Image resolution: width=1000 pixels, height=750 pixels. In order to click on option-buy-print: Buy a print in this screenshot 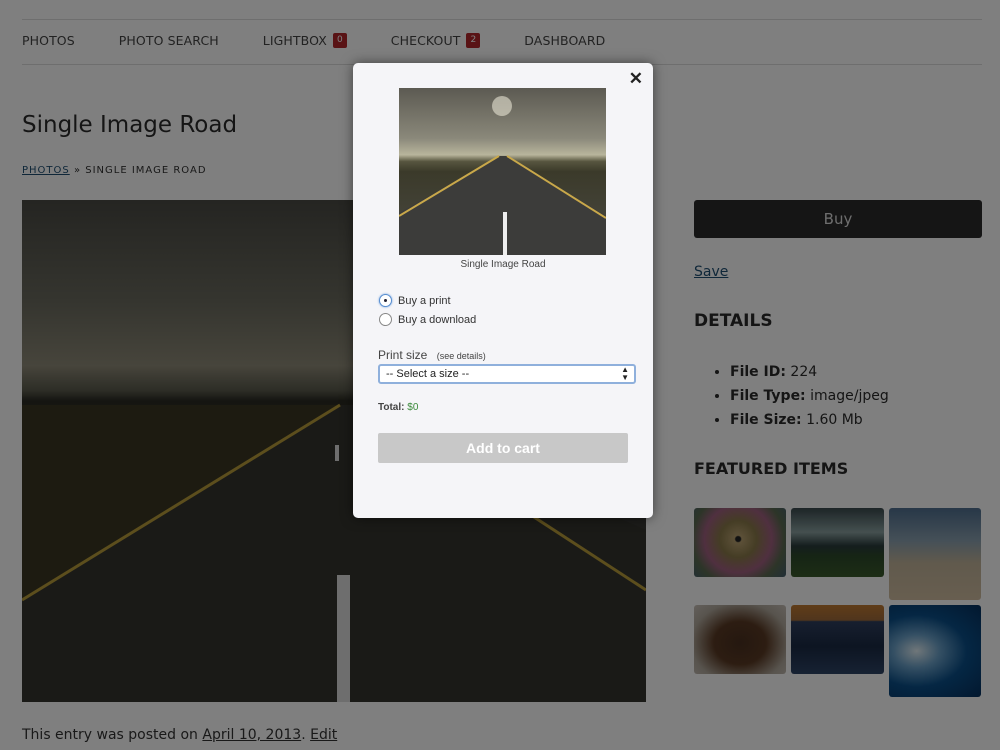, I will do `click(415, 300)`.